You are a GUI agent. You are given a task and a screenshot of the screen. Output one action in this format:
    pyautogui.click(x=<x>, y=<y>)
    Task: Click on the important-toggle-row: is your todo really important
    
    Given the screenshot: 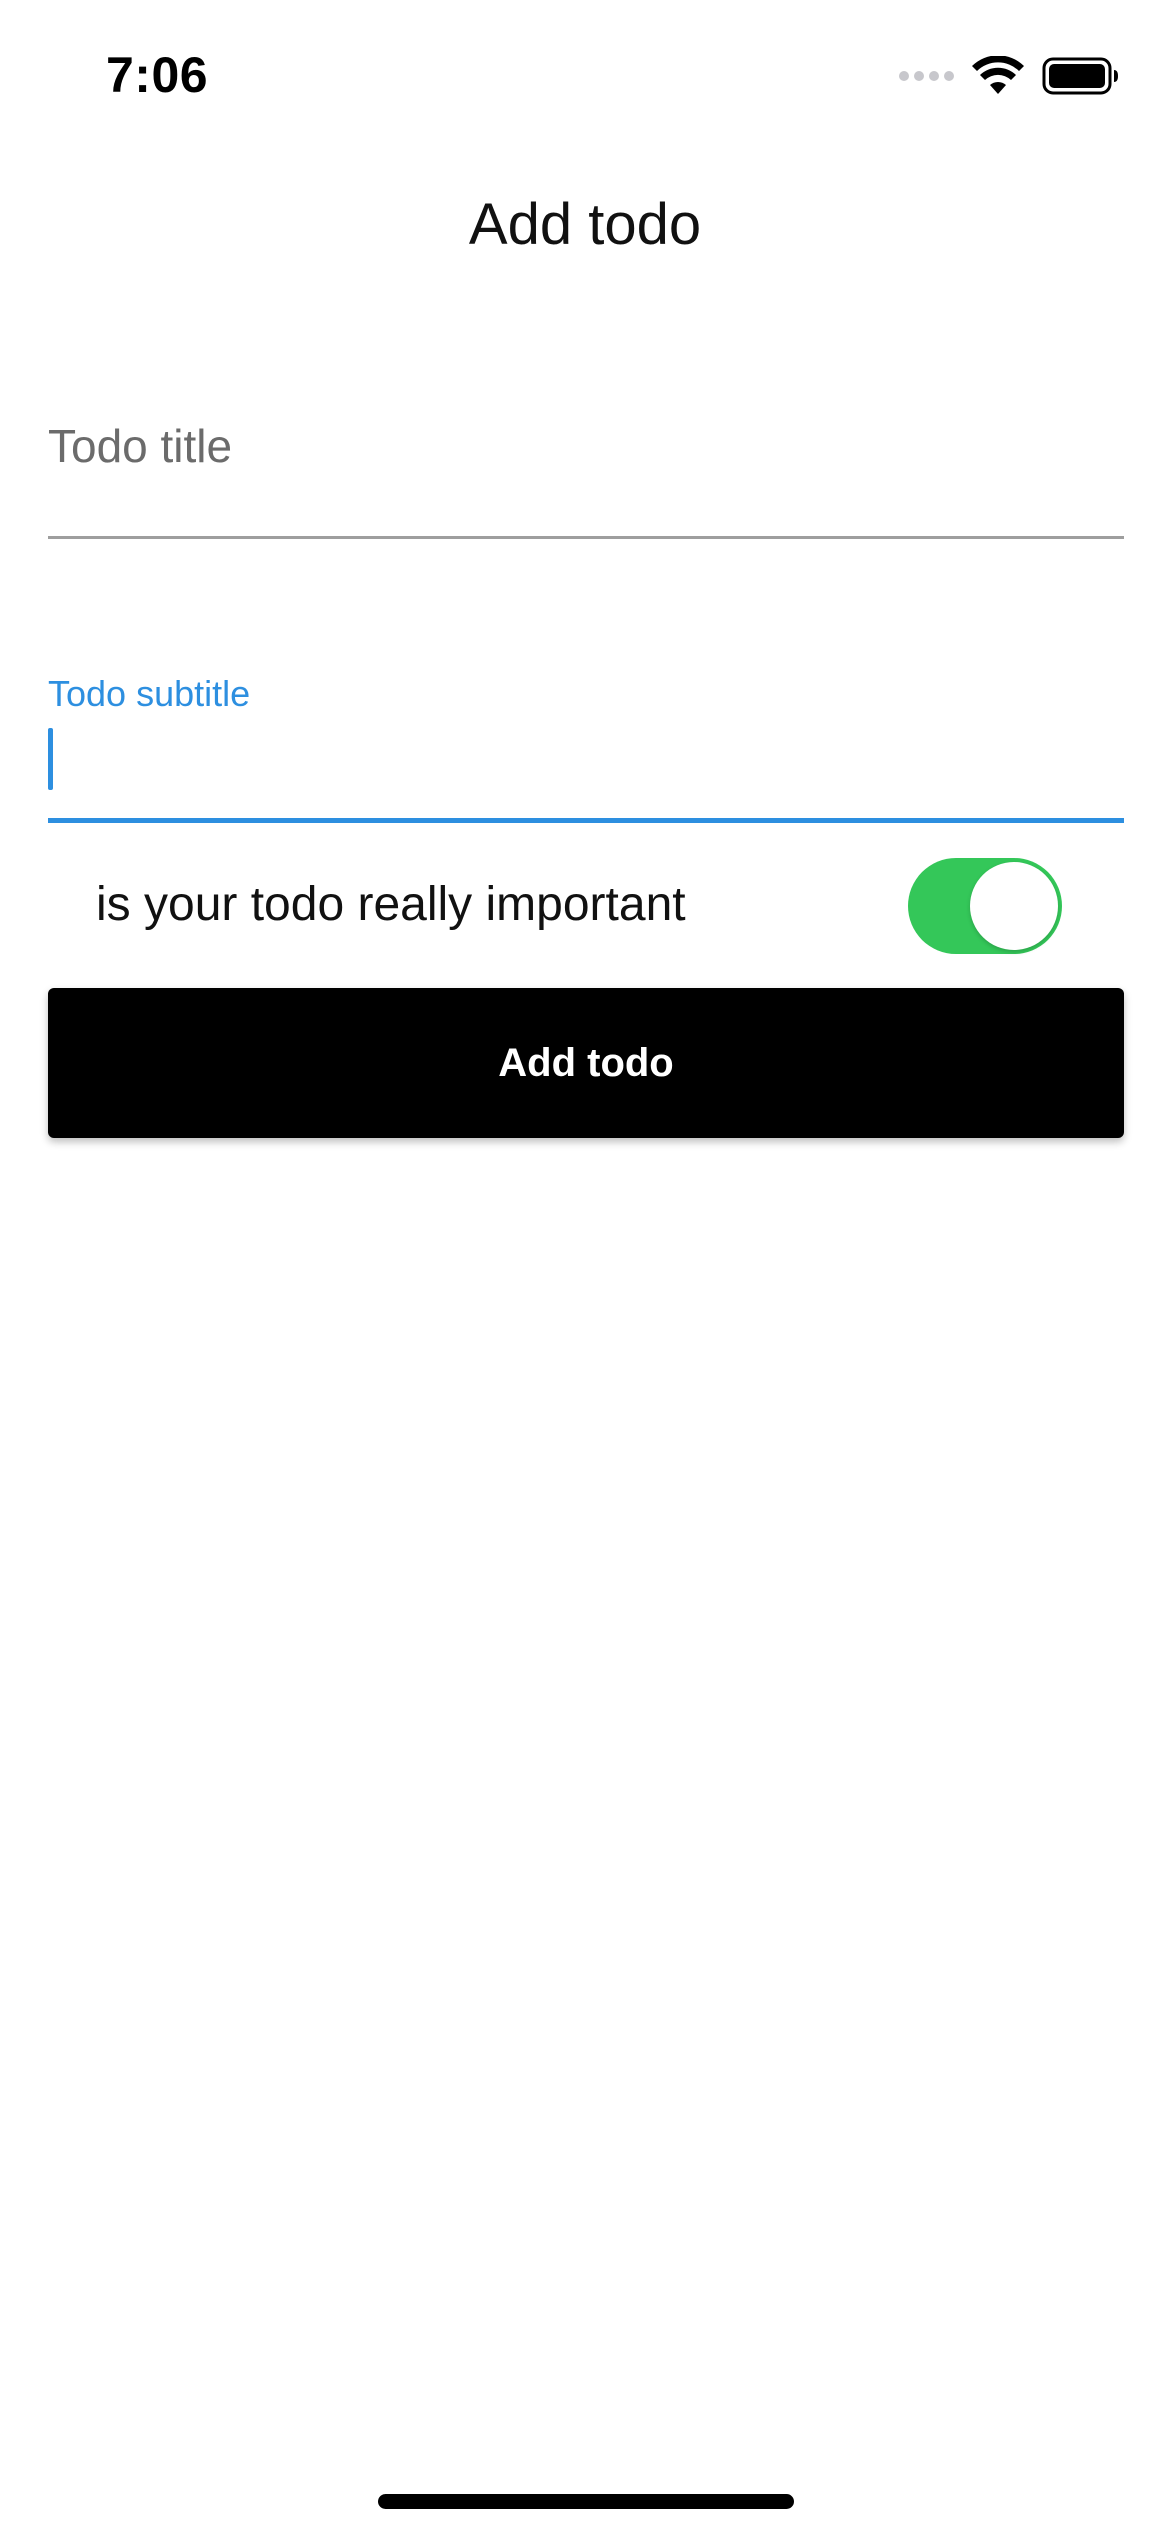 What is the action you would take?
    pyautogui.click(x=581, y=906)
    